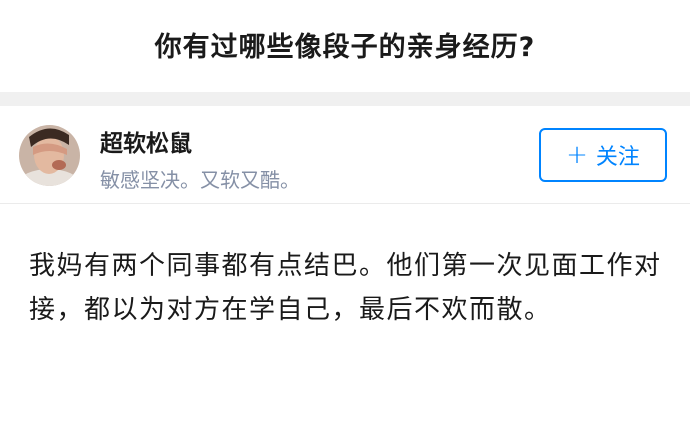 The height and width of the screenshot is (437, 690). What do you see at coordinates (146, 141) in the screenshot?
I see `author-name: 超软松鼠` at bounding box center [146, 141].